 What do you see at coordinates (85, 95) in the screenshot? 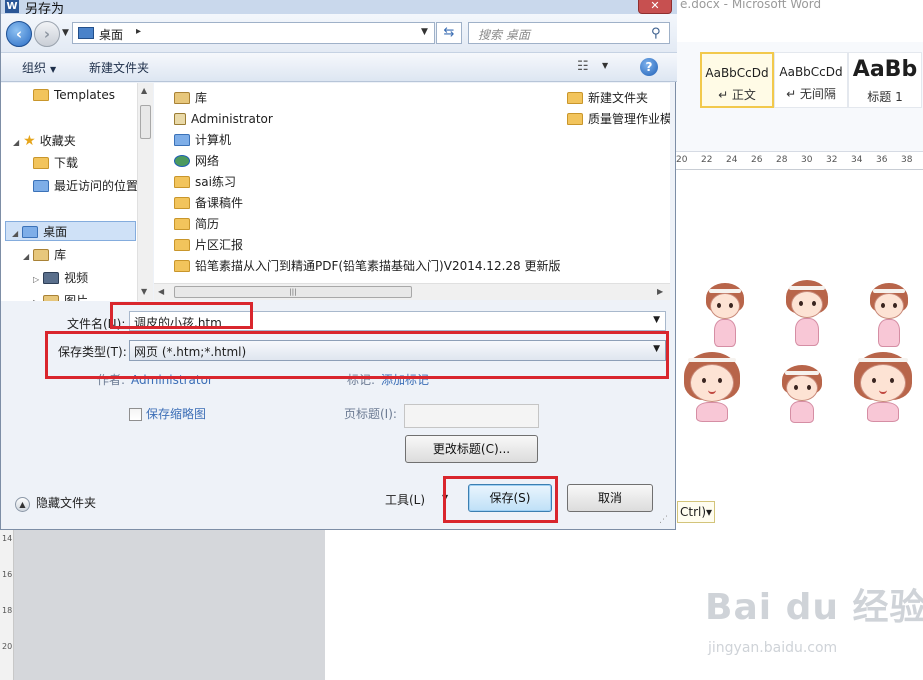
I see `nav-item-label: Templates` at bounding box center [85, 95].